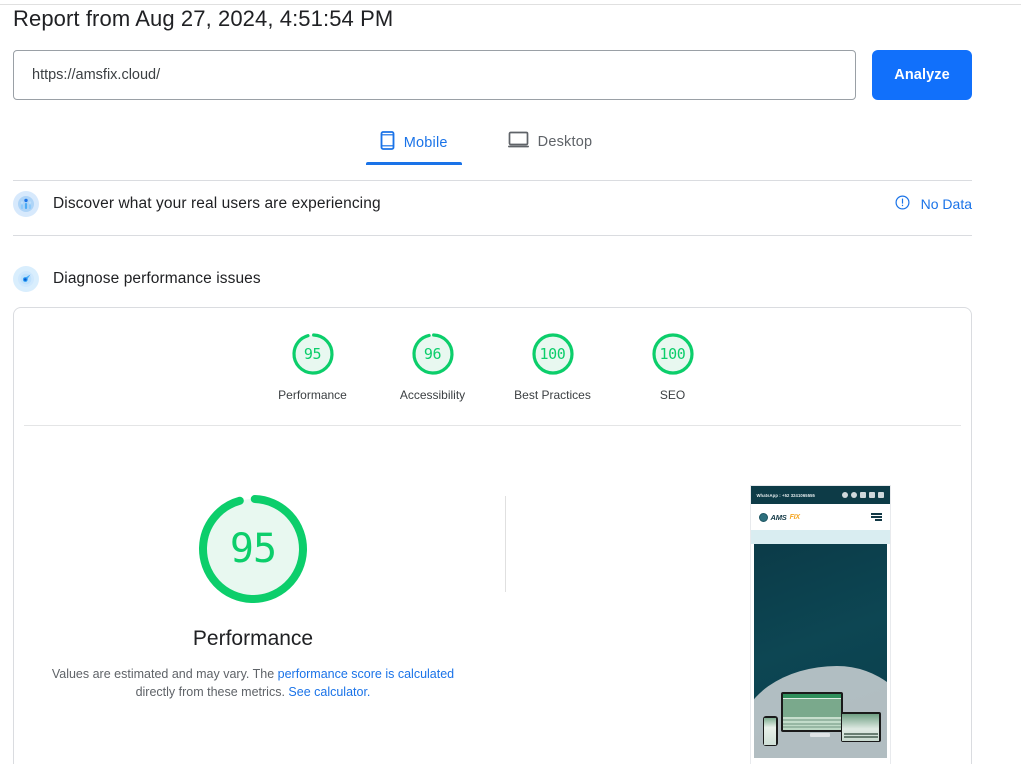 The height and width of the screenshot is (764, 1021). Describe the element at coordinates (763, 517) in the screenshot. I see `globe-icon` at that location.